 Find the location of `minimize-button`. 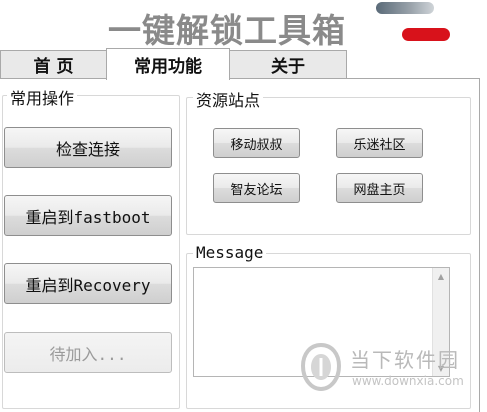

minimize-button is located at coordinates (405, 8).